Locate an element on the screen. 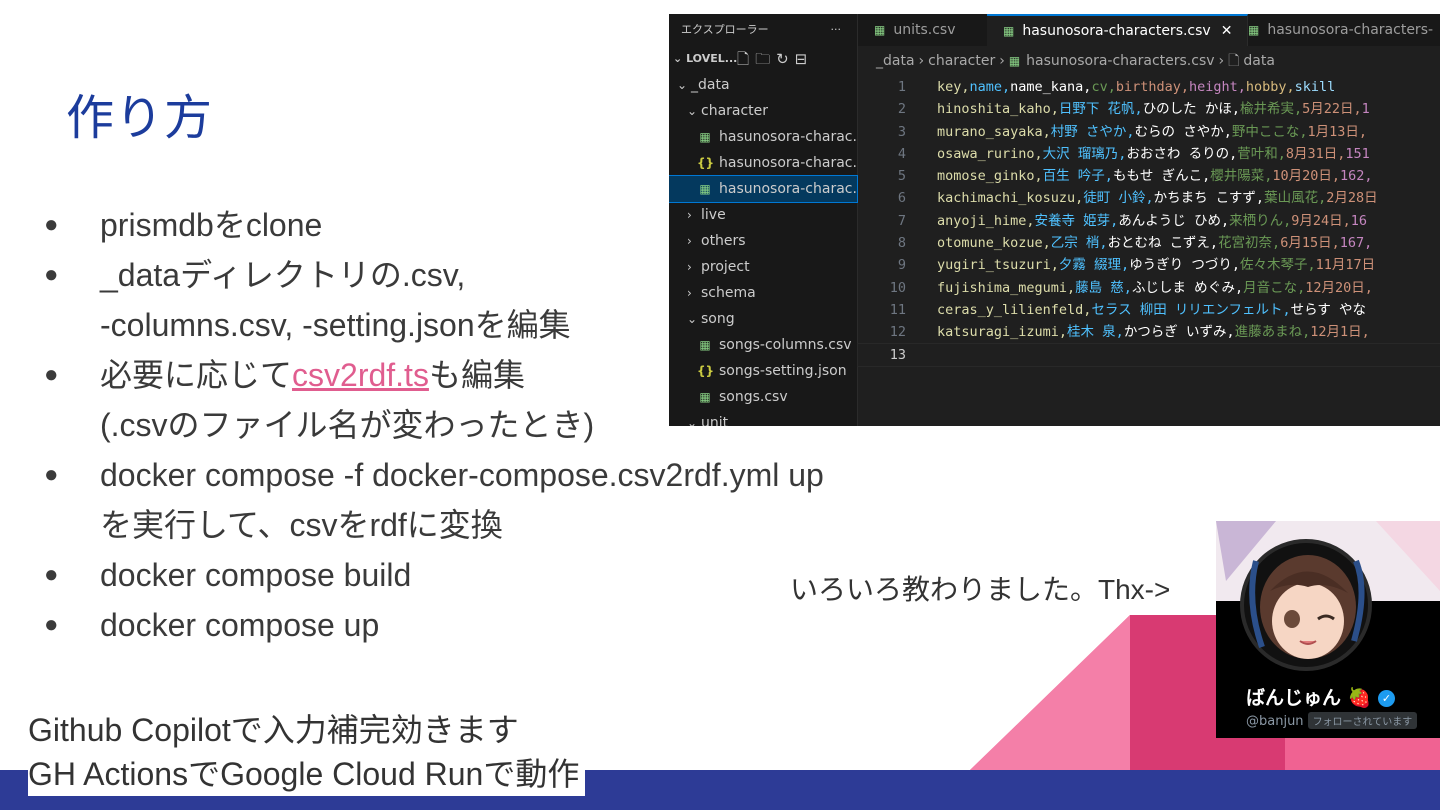 Image resolution: width=1440 pixels, height=810 pixels. breadcrumb-item: character is located at coordinates (961, 61).